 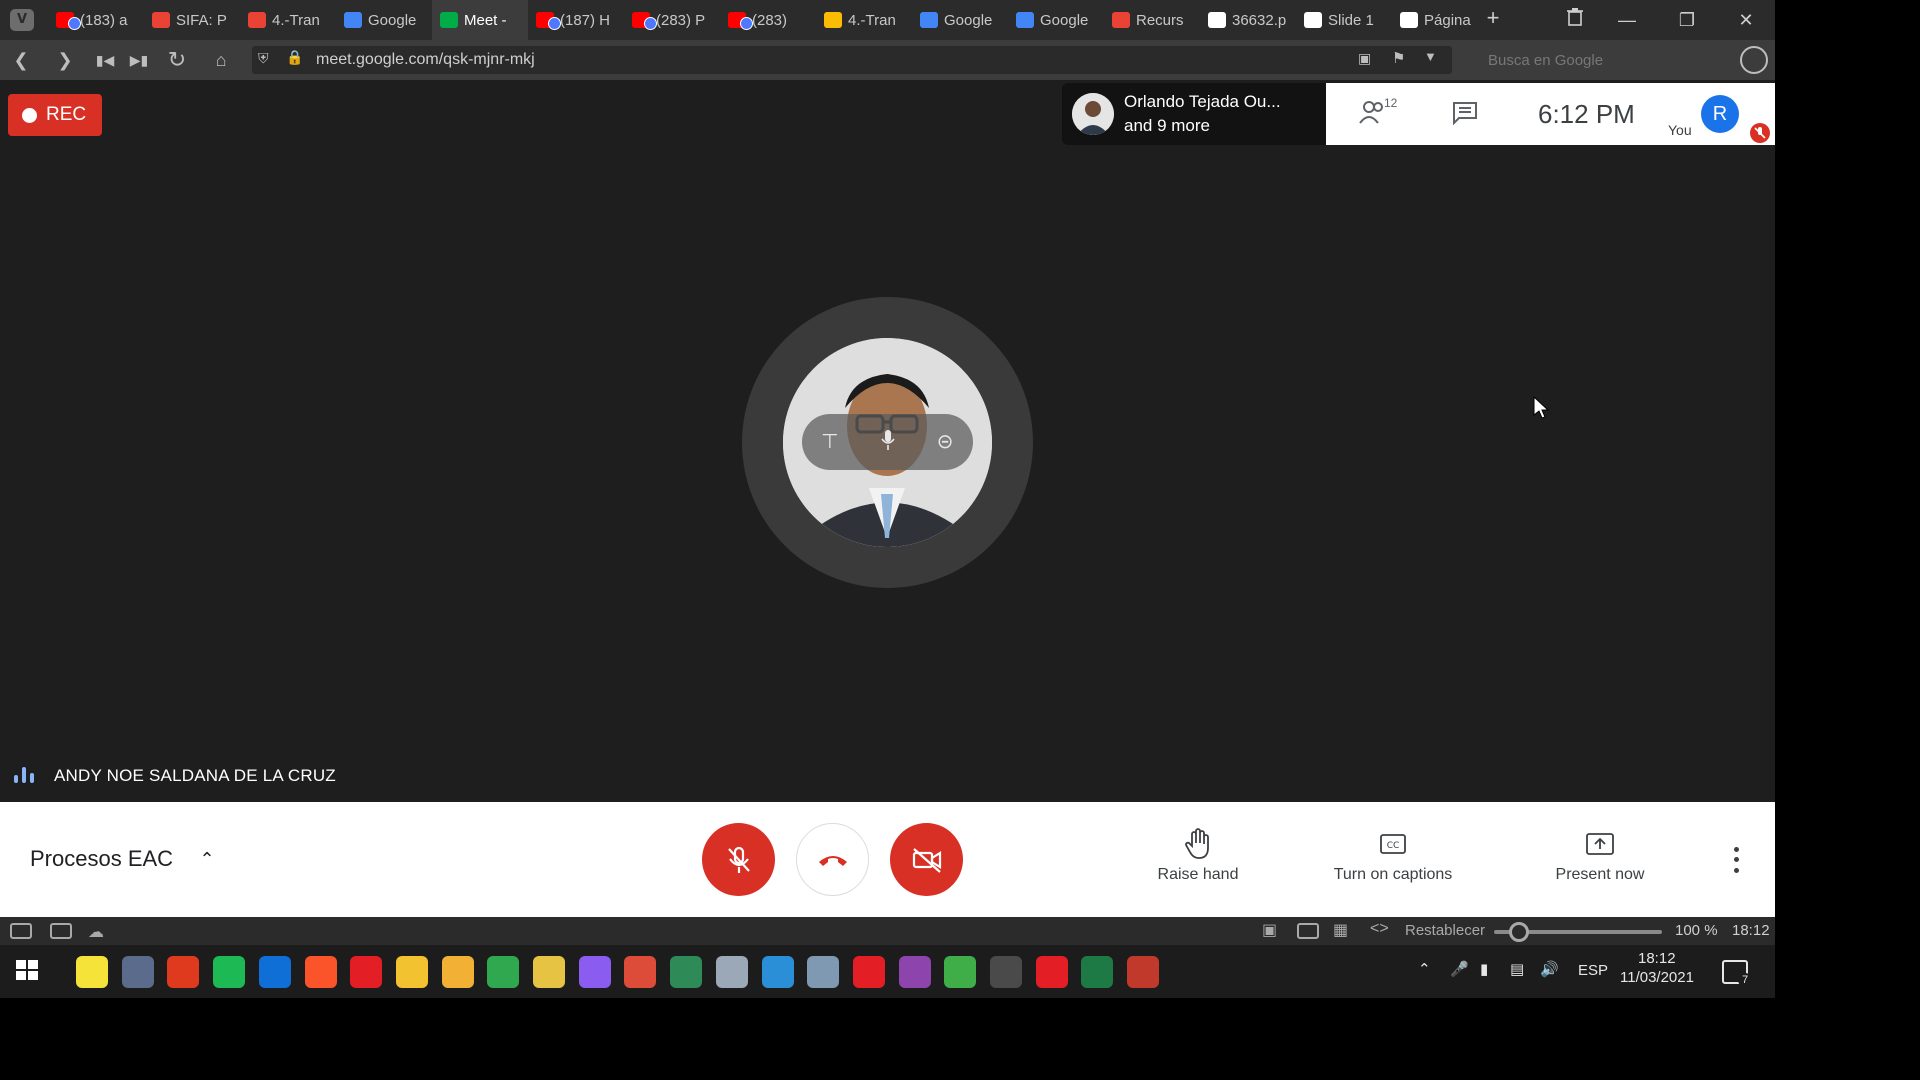 I want to click on microphone-toggle-button, so click(x=738, y=859).